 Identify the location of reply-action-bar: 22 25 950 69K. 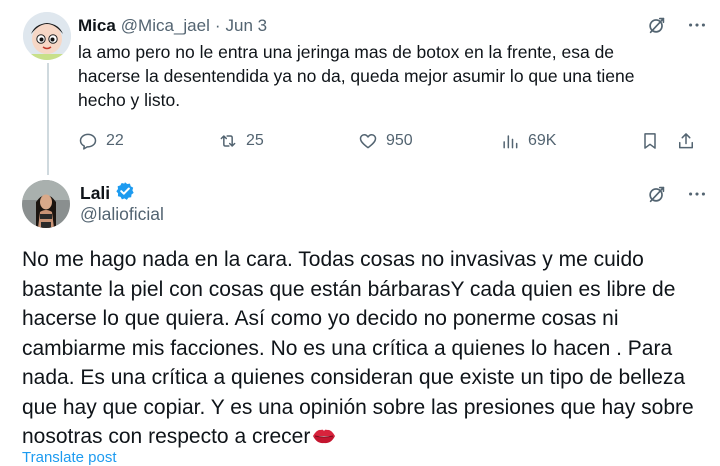
(388, 141).